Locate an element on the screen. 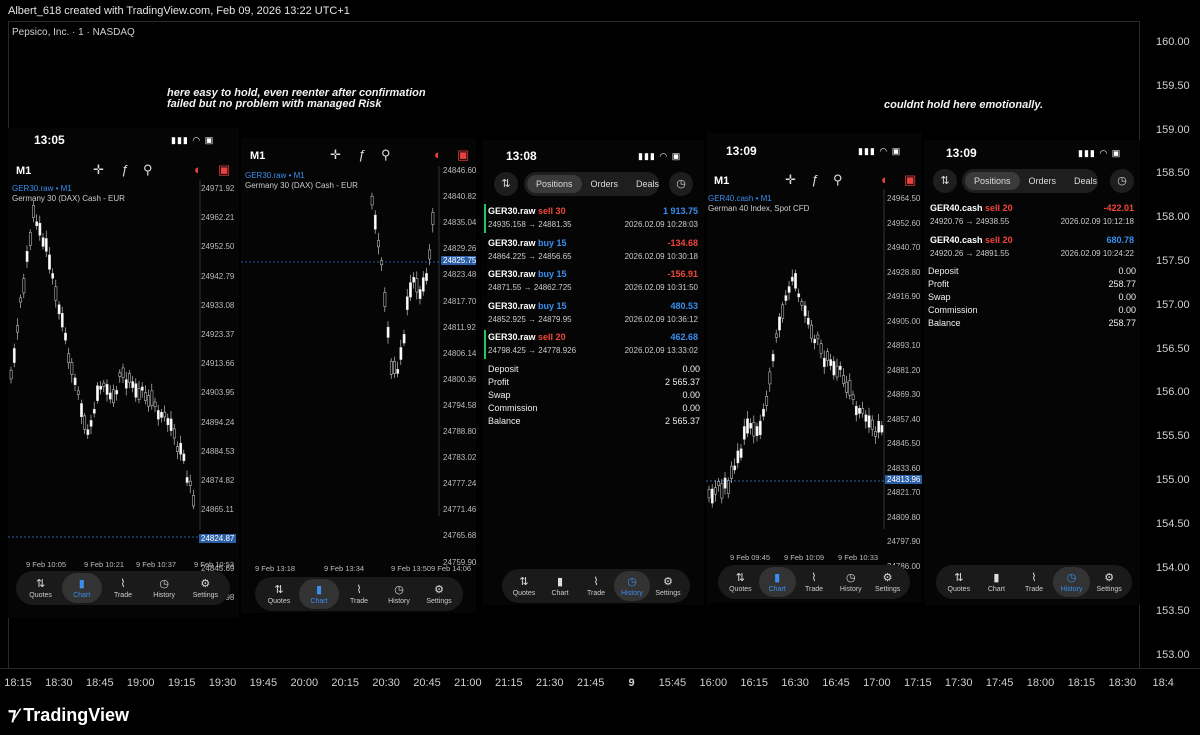 The image size is (1200, 735). chart-price-tick: 24777.24 is located at coordinates (459, 484).